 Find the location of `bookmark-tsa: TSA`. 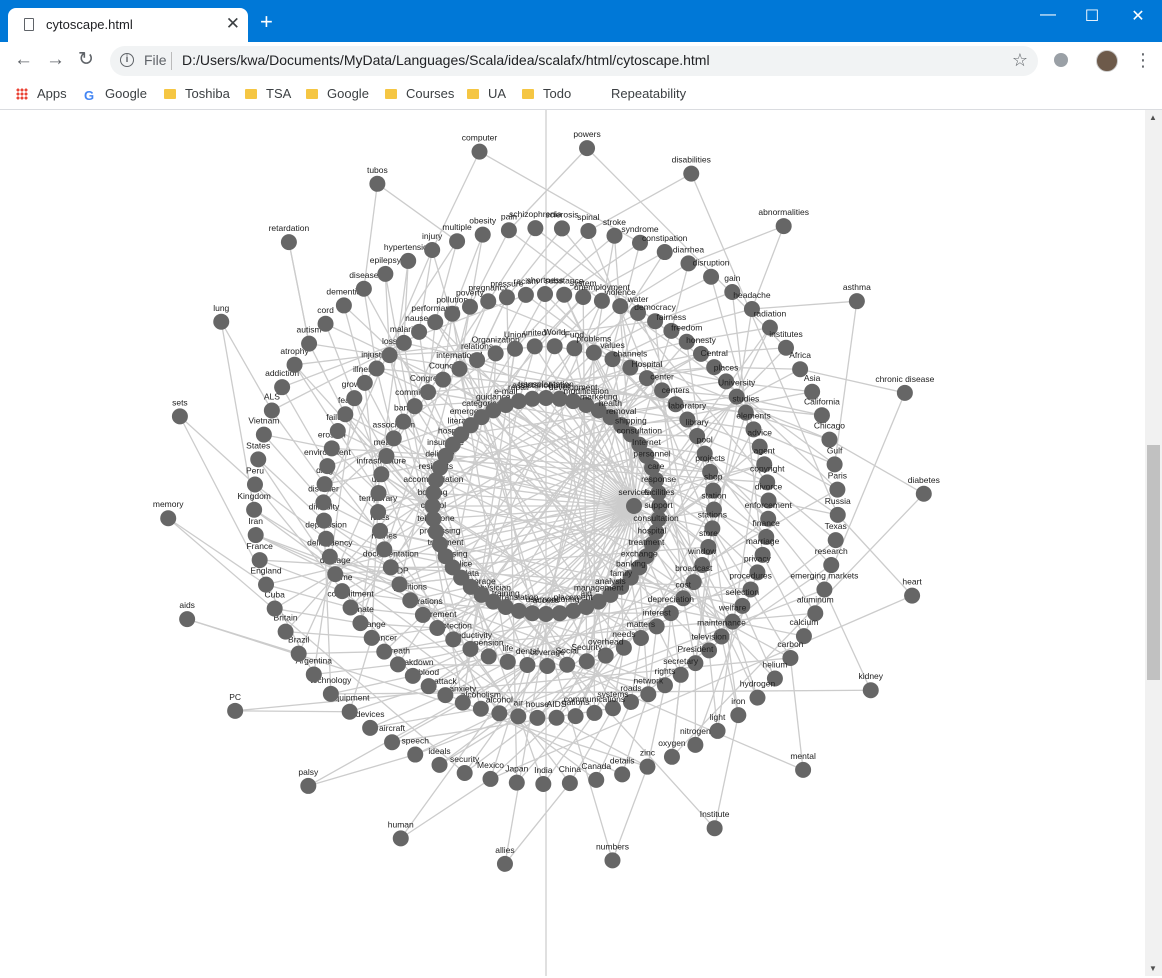

bookmark-tsa: TSA is located at coordinates (268, 93).